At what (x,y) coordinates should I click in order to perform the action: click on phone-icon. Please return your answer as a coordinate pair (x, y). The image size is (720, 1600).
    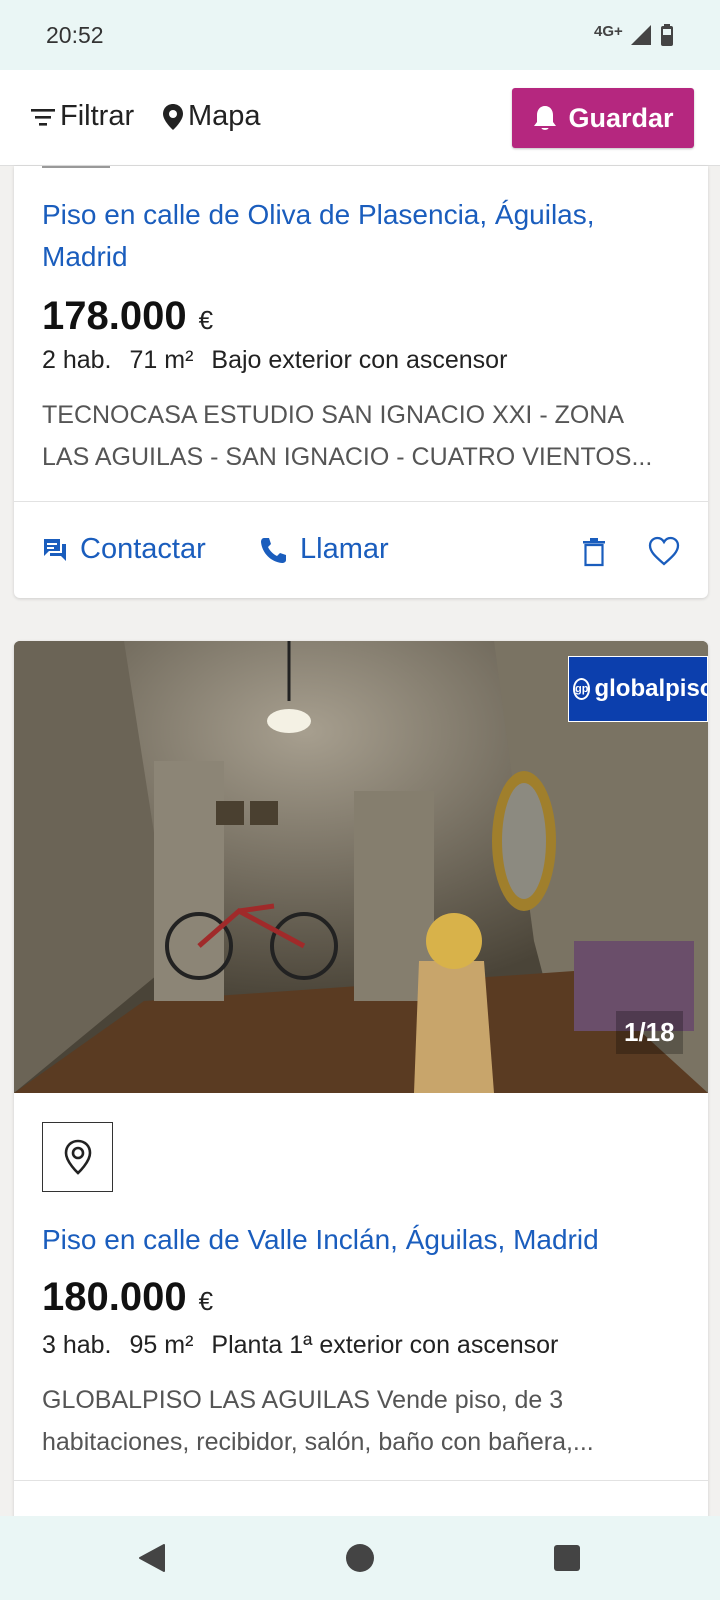
    Looking at the image, I should click on (273, 550).